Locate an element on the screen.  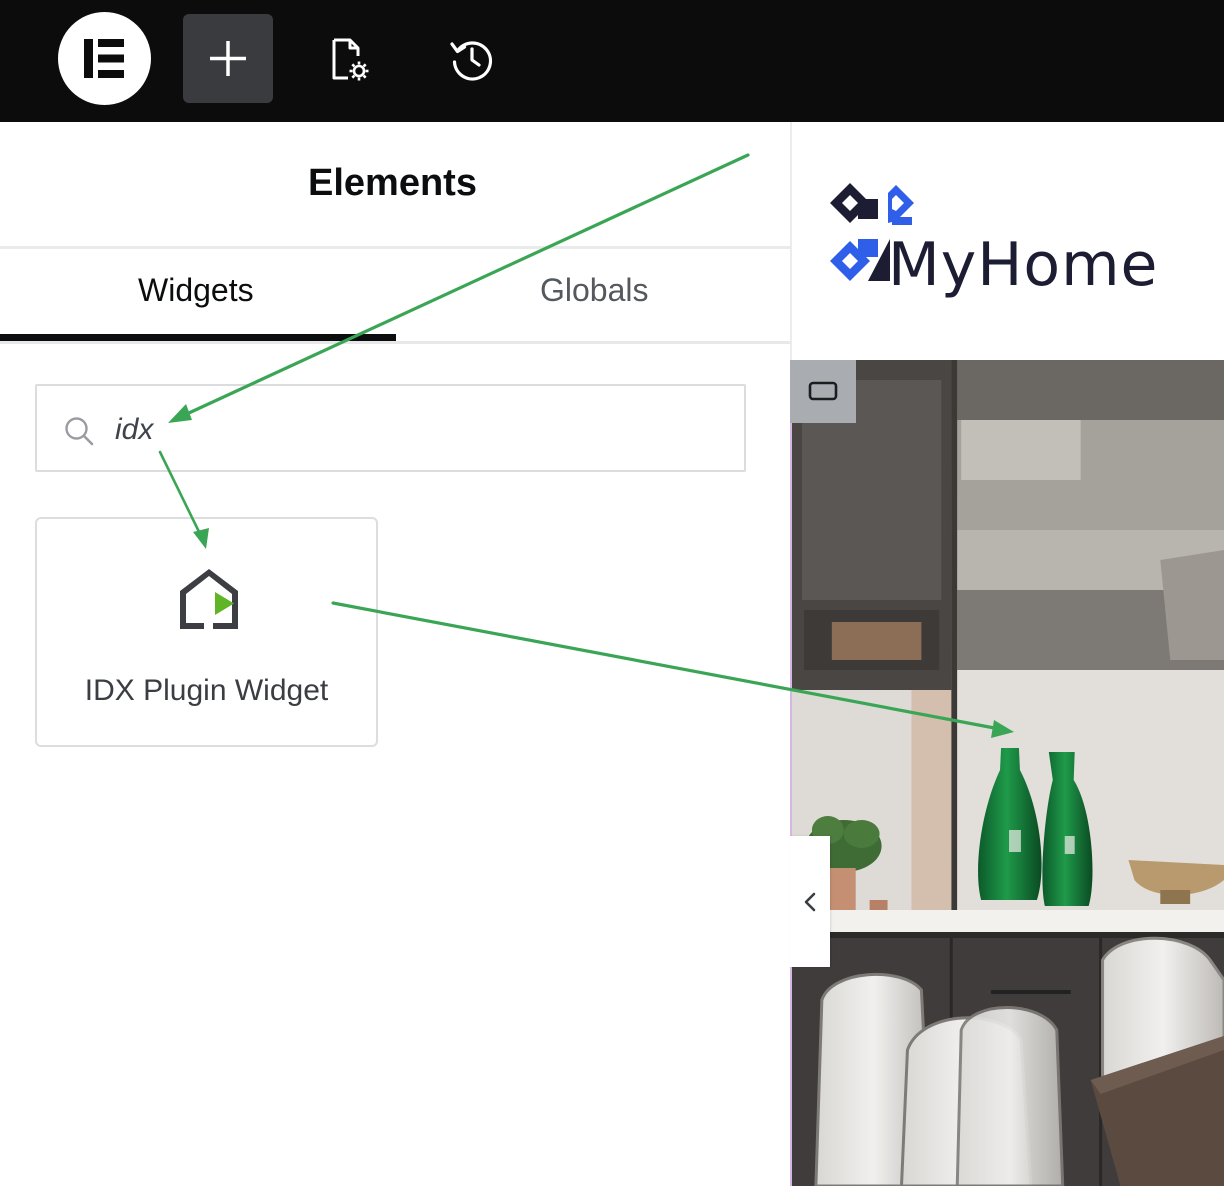
top-toolbar is located at coordinates (612, 61).